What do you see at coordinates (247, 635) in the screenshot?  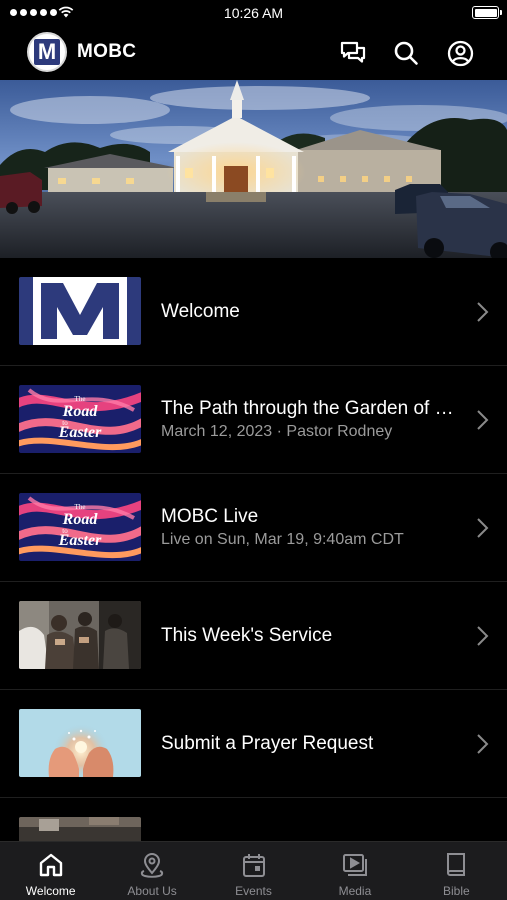 I see `list-item-title: This Week's Service` at bounding box center [247, 635].